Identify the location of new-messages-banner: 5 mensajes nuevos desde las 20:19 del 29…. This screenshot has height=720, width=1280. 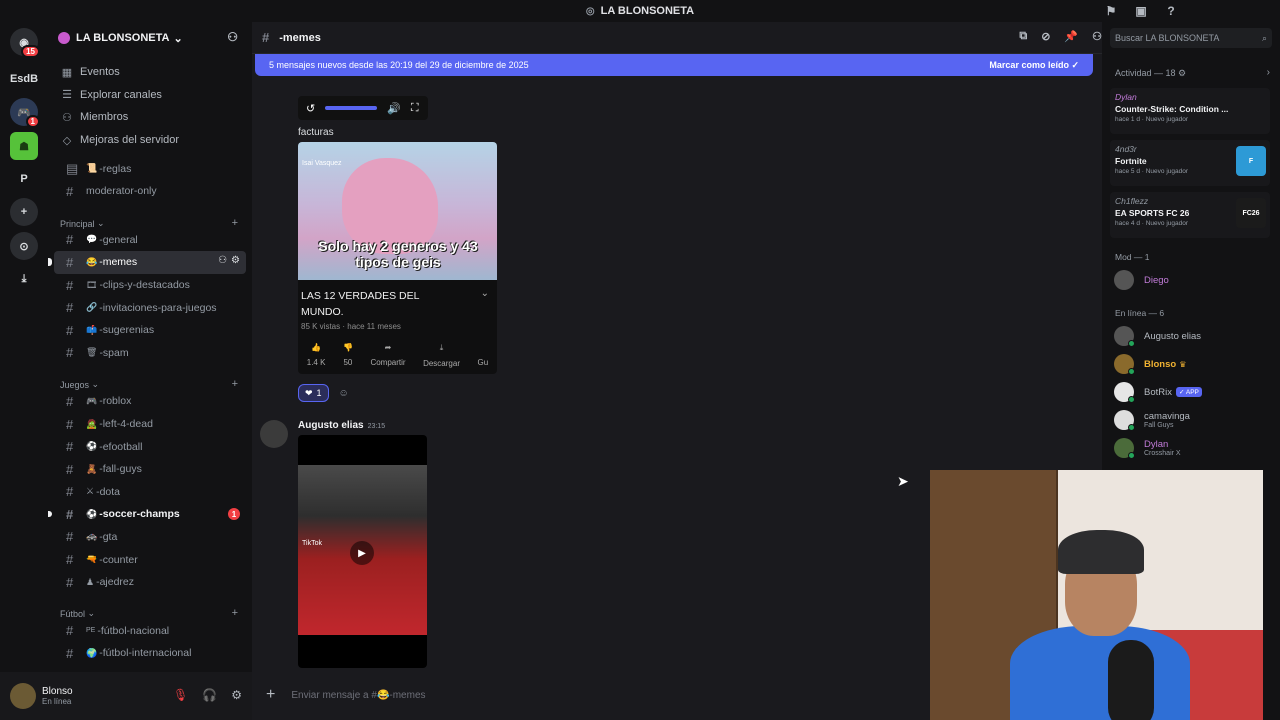
(674, 65).